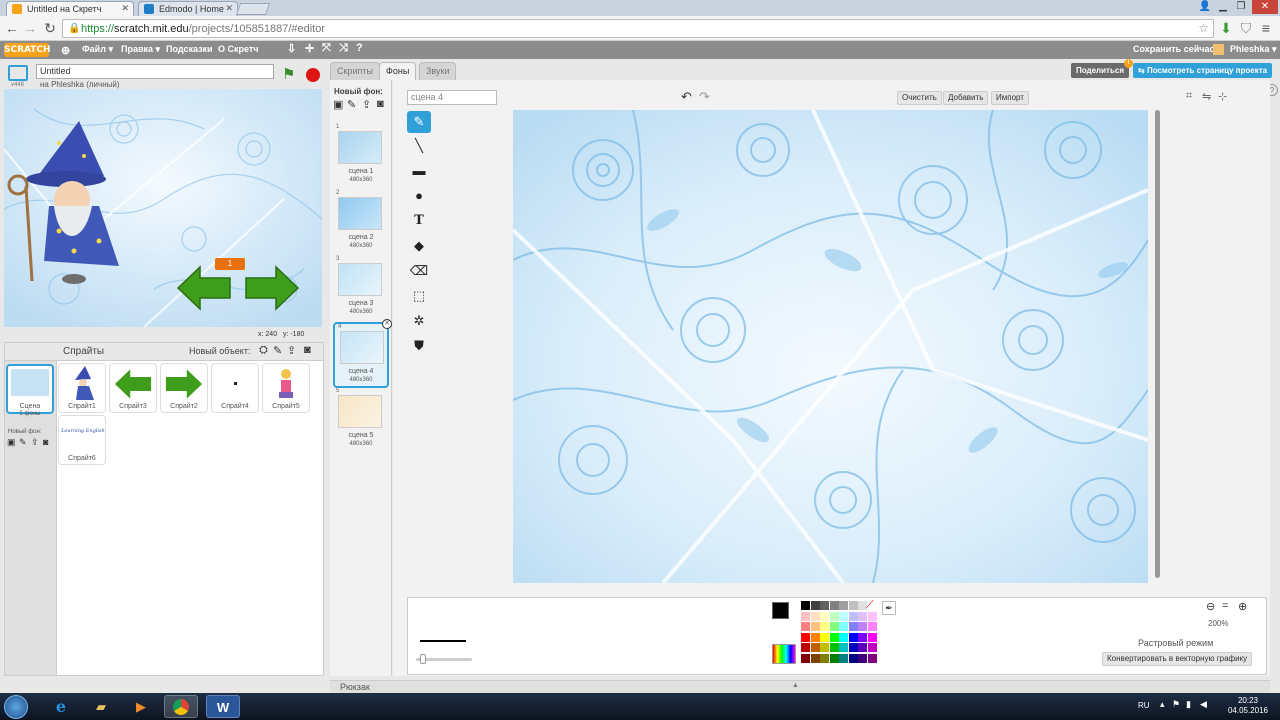 This screenshot has height=720, width=1280. What do you see at coordinates (1266, 28) in the screenshot?
I see `chrome-menu-icon: ≡` at bounding box center [1266, 28].